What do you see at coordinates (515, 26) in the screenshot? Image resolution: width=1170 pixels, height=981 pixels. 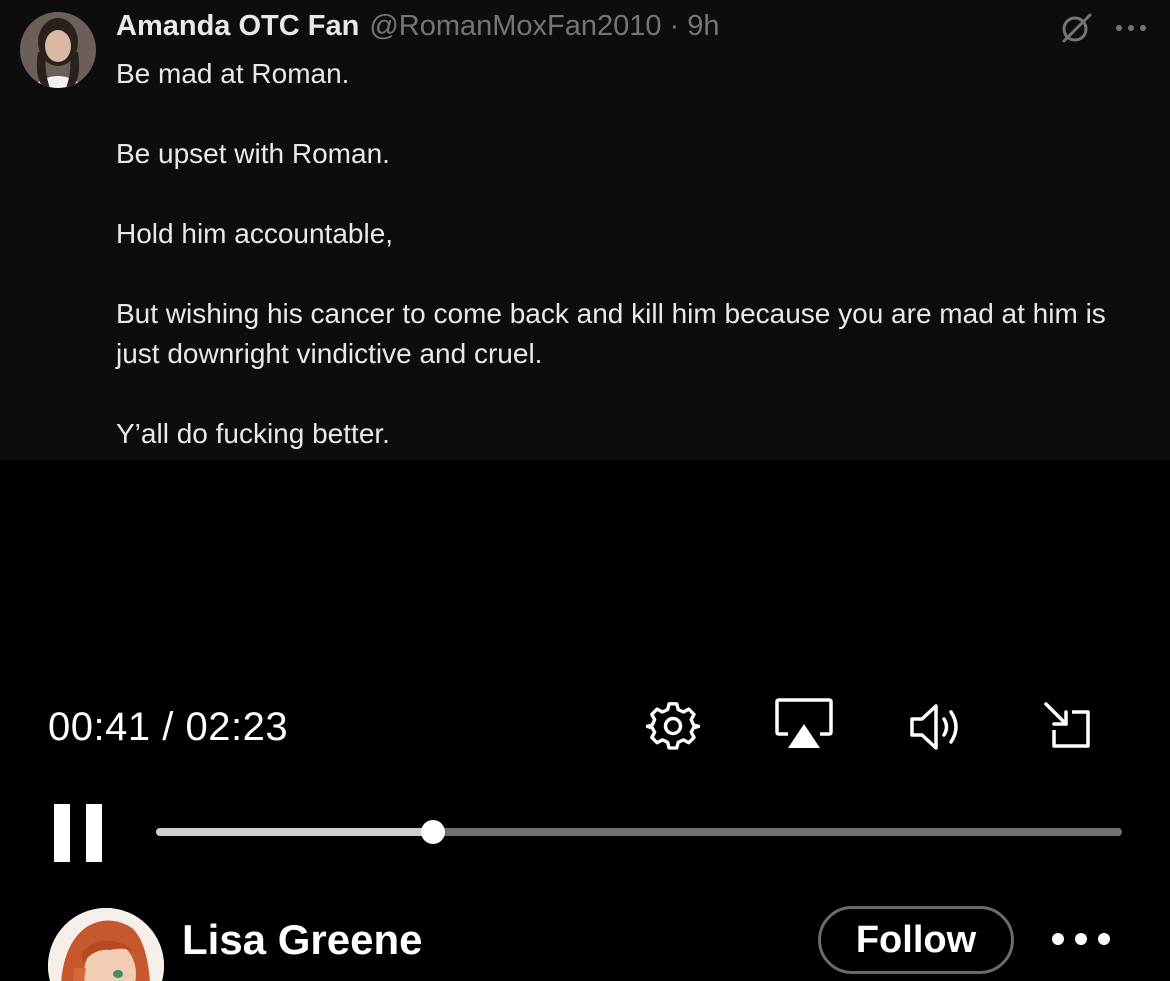 I see `tweet-handle: @RomanMoxFan2010` at bounding box center [515, 26].